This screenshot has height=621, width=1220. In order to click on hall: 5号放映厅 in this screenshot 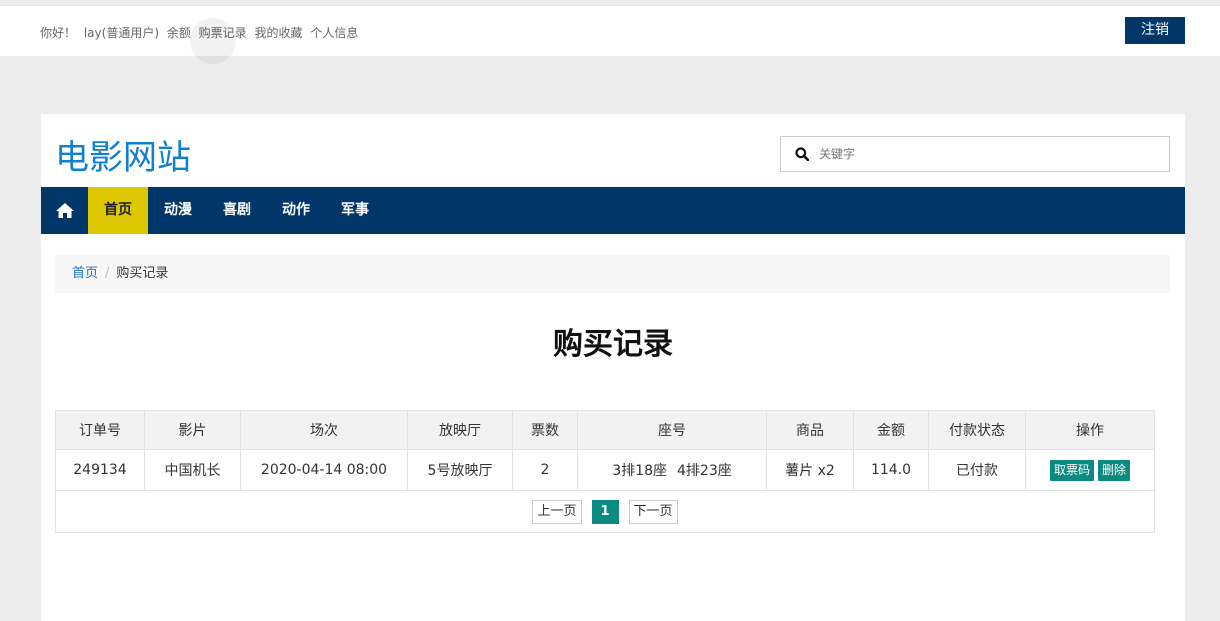, I will do `click(460, 470)`.